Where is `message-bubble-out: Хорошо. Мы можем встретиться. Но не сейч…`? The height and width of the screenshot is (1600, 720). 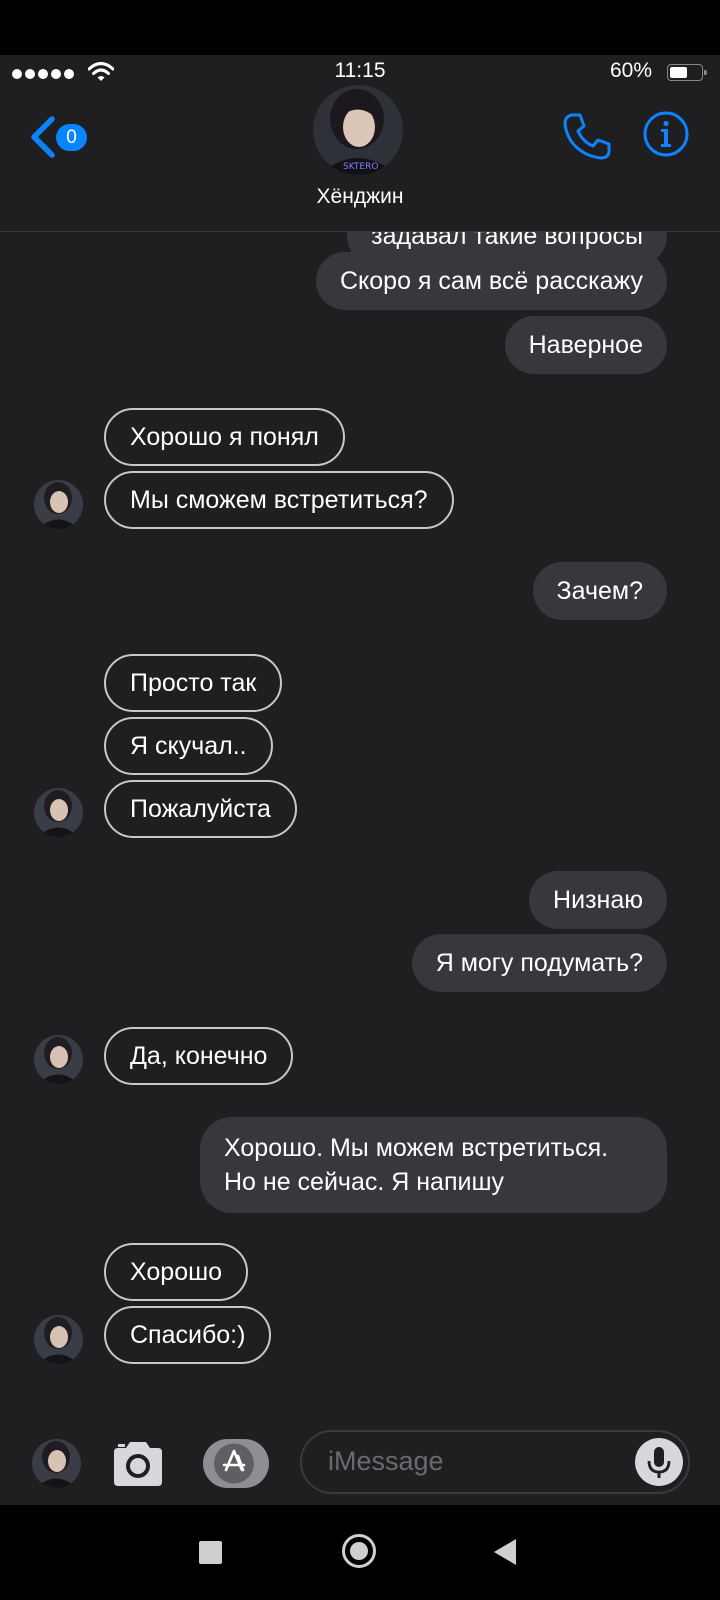
message-bubble-out: Хорошо. Мы можем встретиться. Но не сейч… is located at coordinates (433, 1165).